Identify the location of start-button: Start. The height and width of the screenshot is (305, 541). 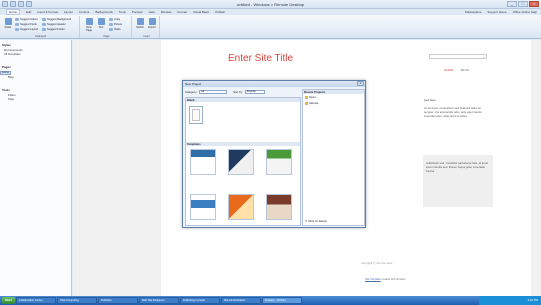
(8, 300).